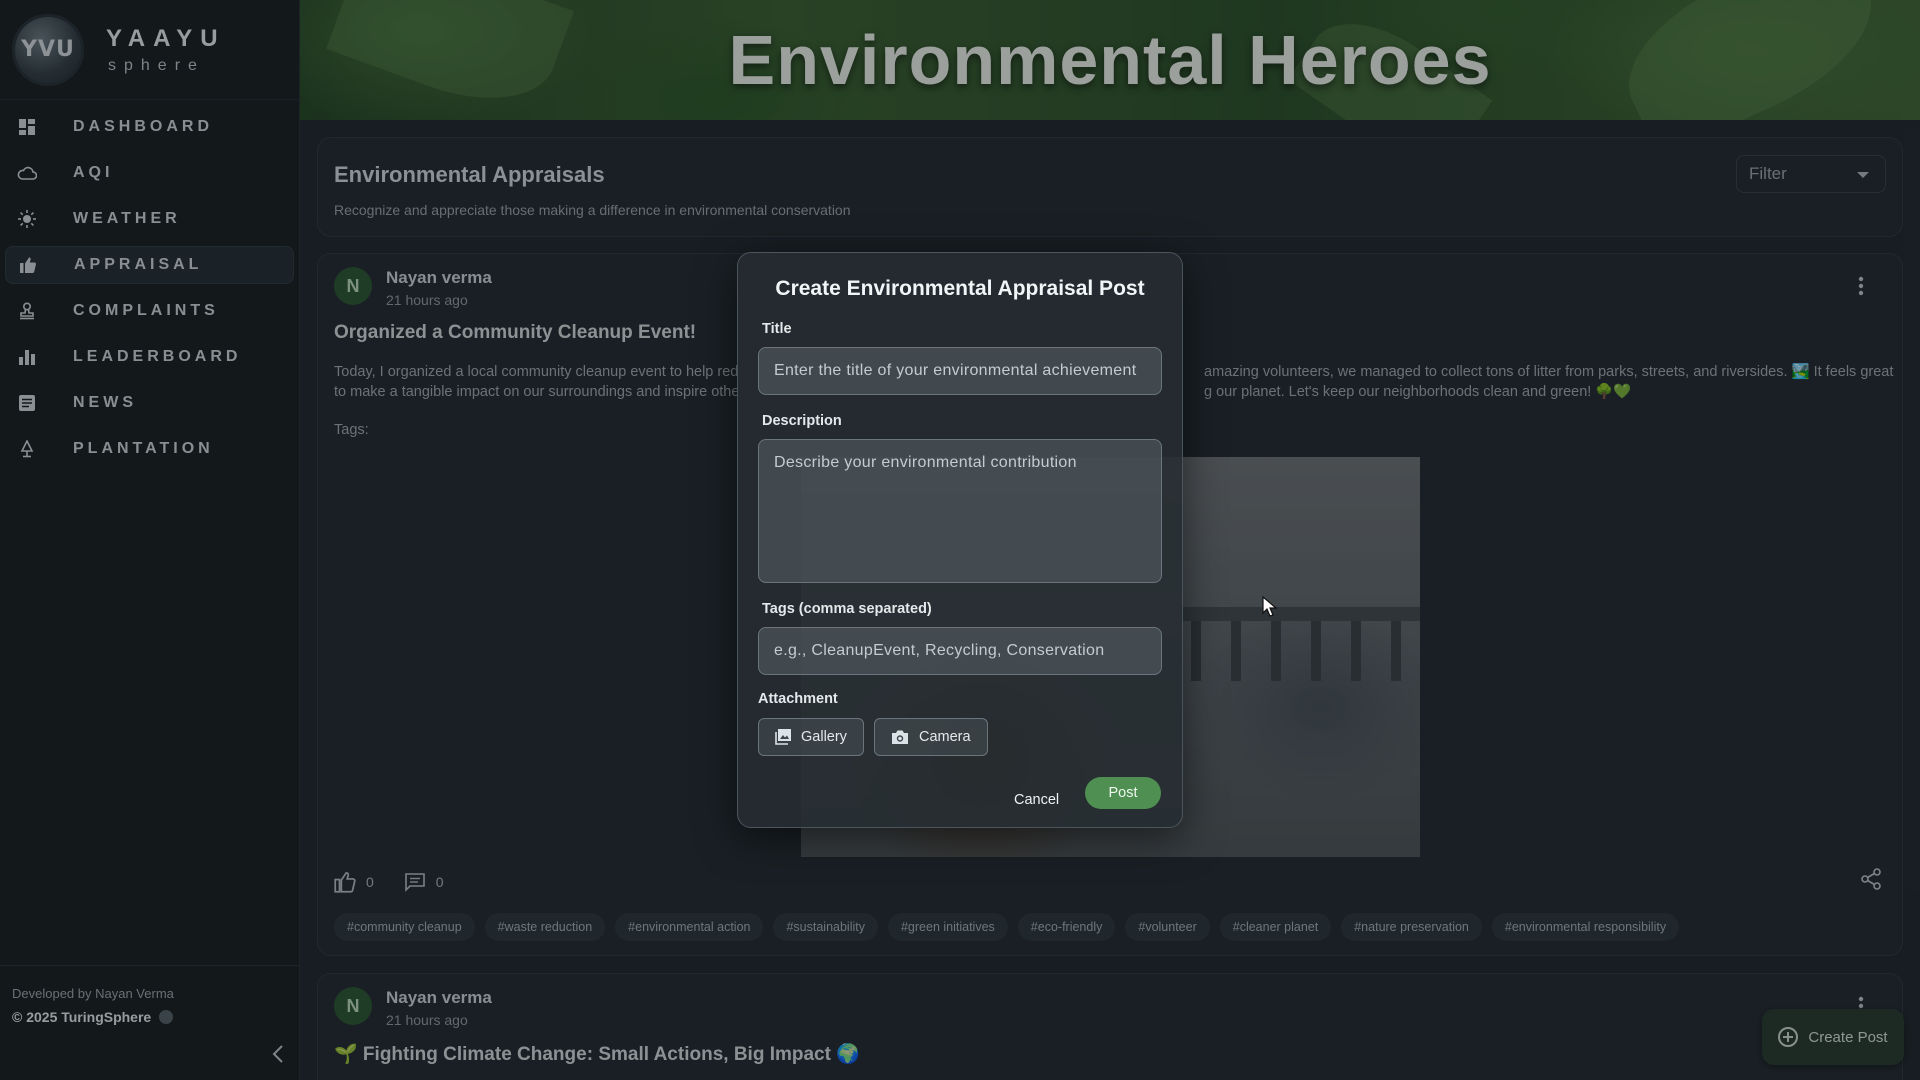 The height and width of the screenshot is (1080, 1920). What do you see at coordinates (960, 288) in the screenshot?
I see `dialog-title: Create Environmental Appraisal Post` at bounding box center [960, 288].